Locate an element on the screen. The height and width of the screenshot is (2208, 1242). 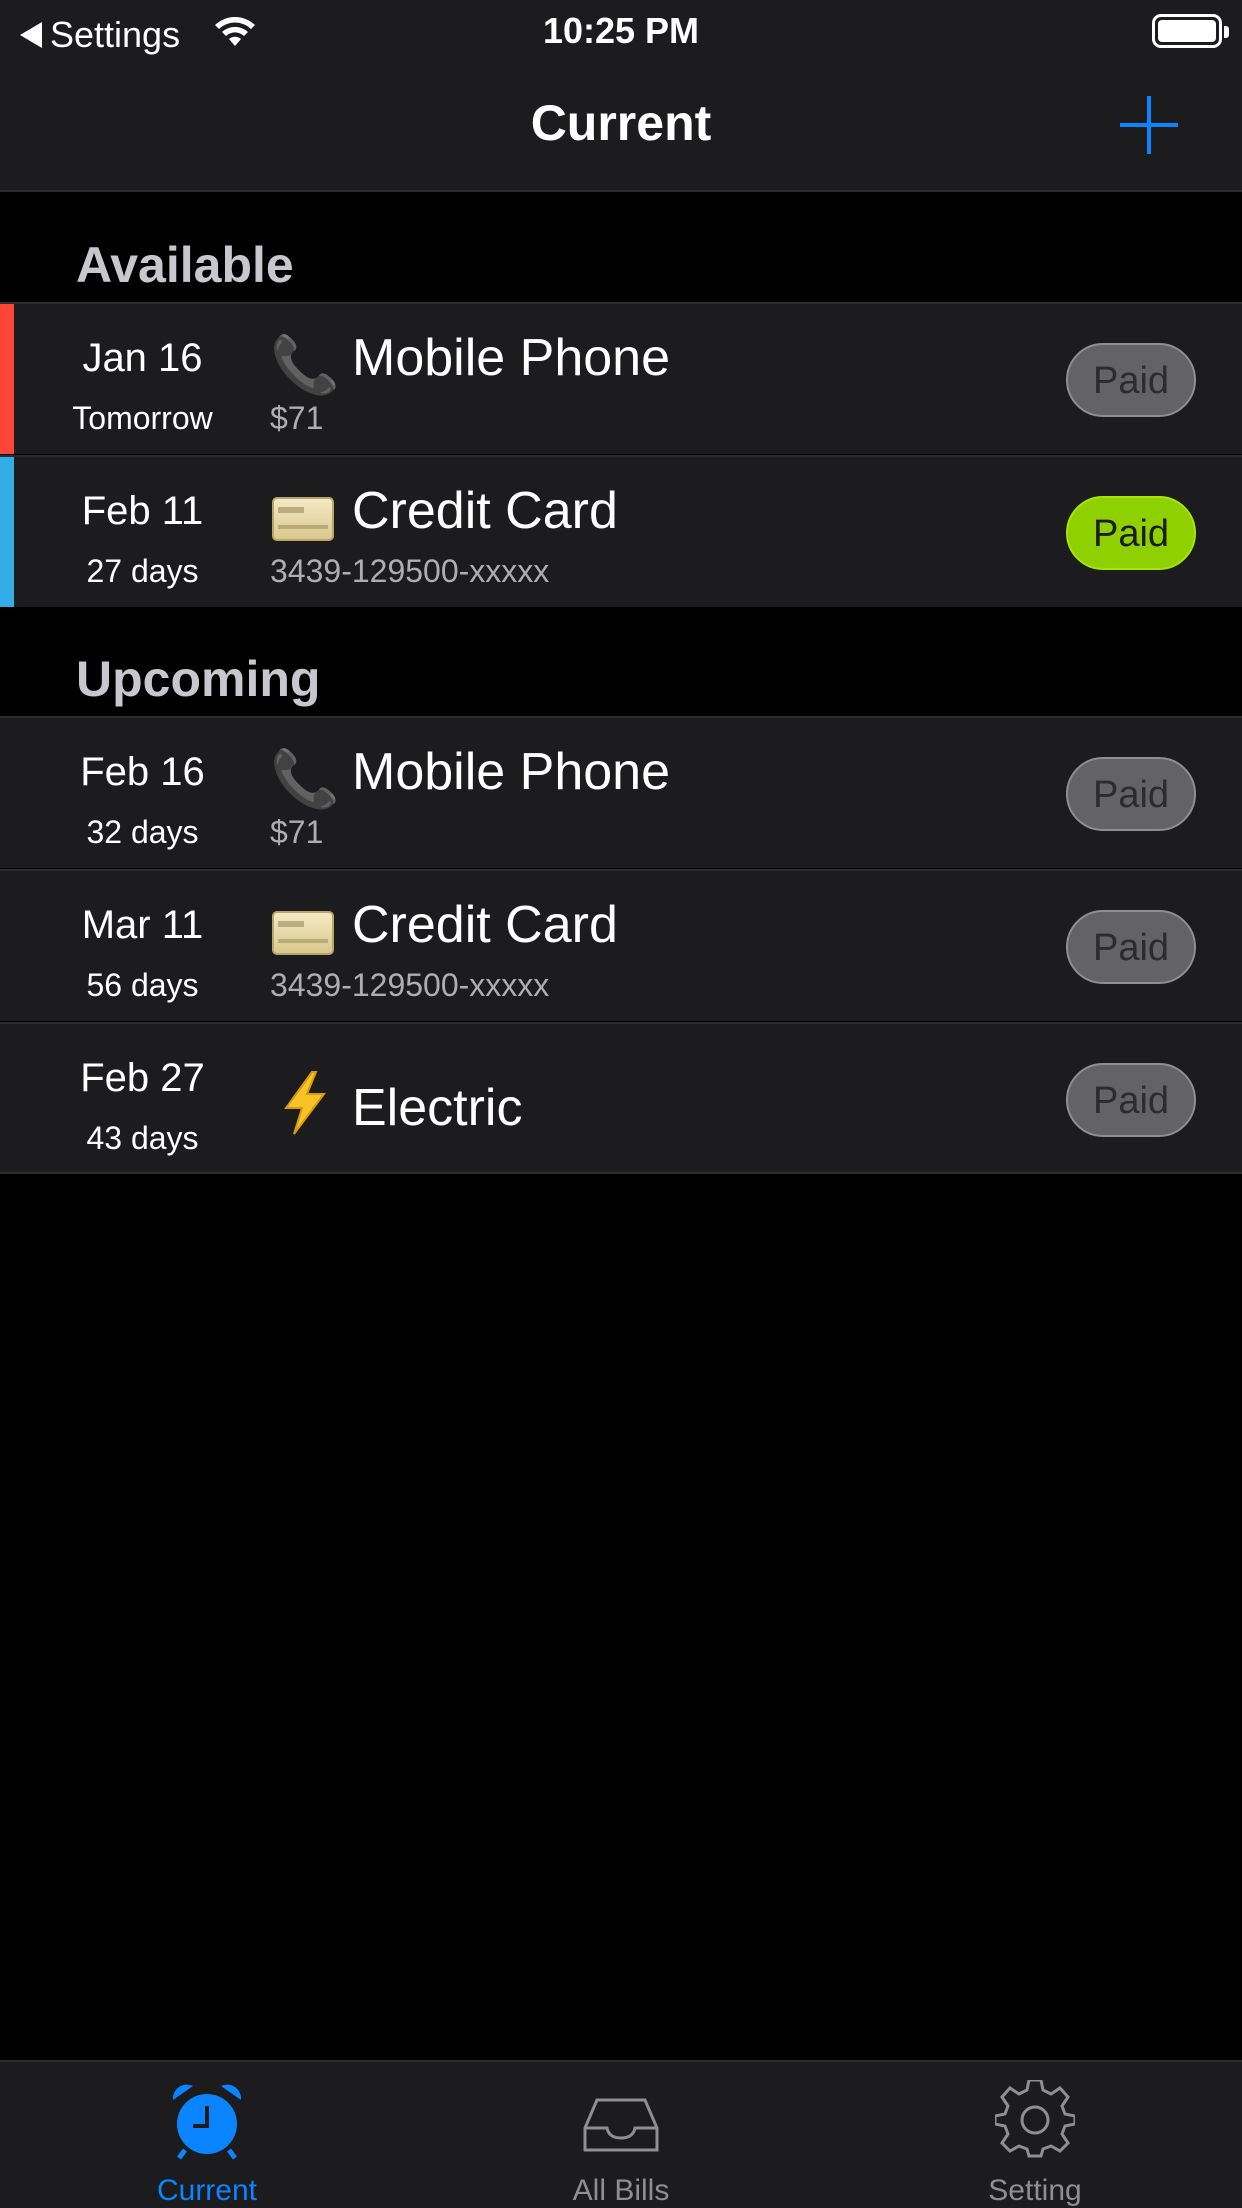
due-relative: 32 days is located at coordinates (142, 832).